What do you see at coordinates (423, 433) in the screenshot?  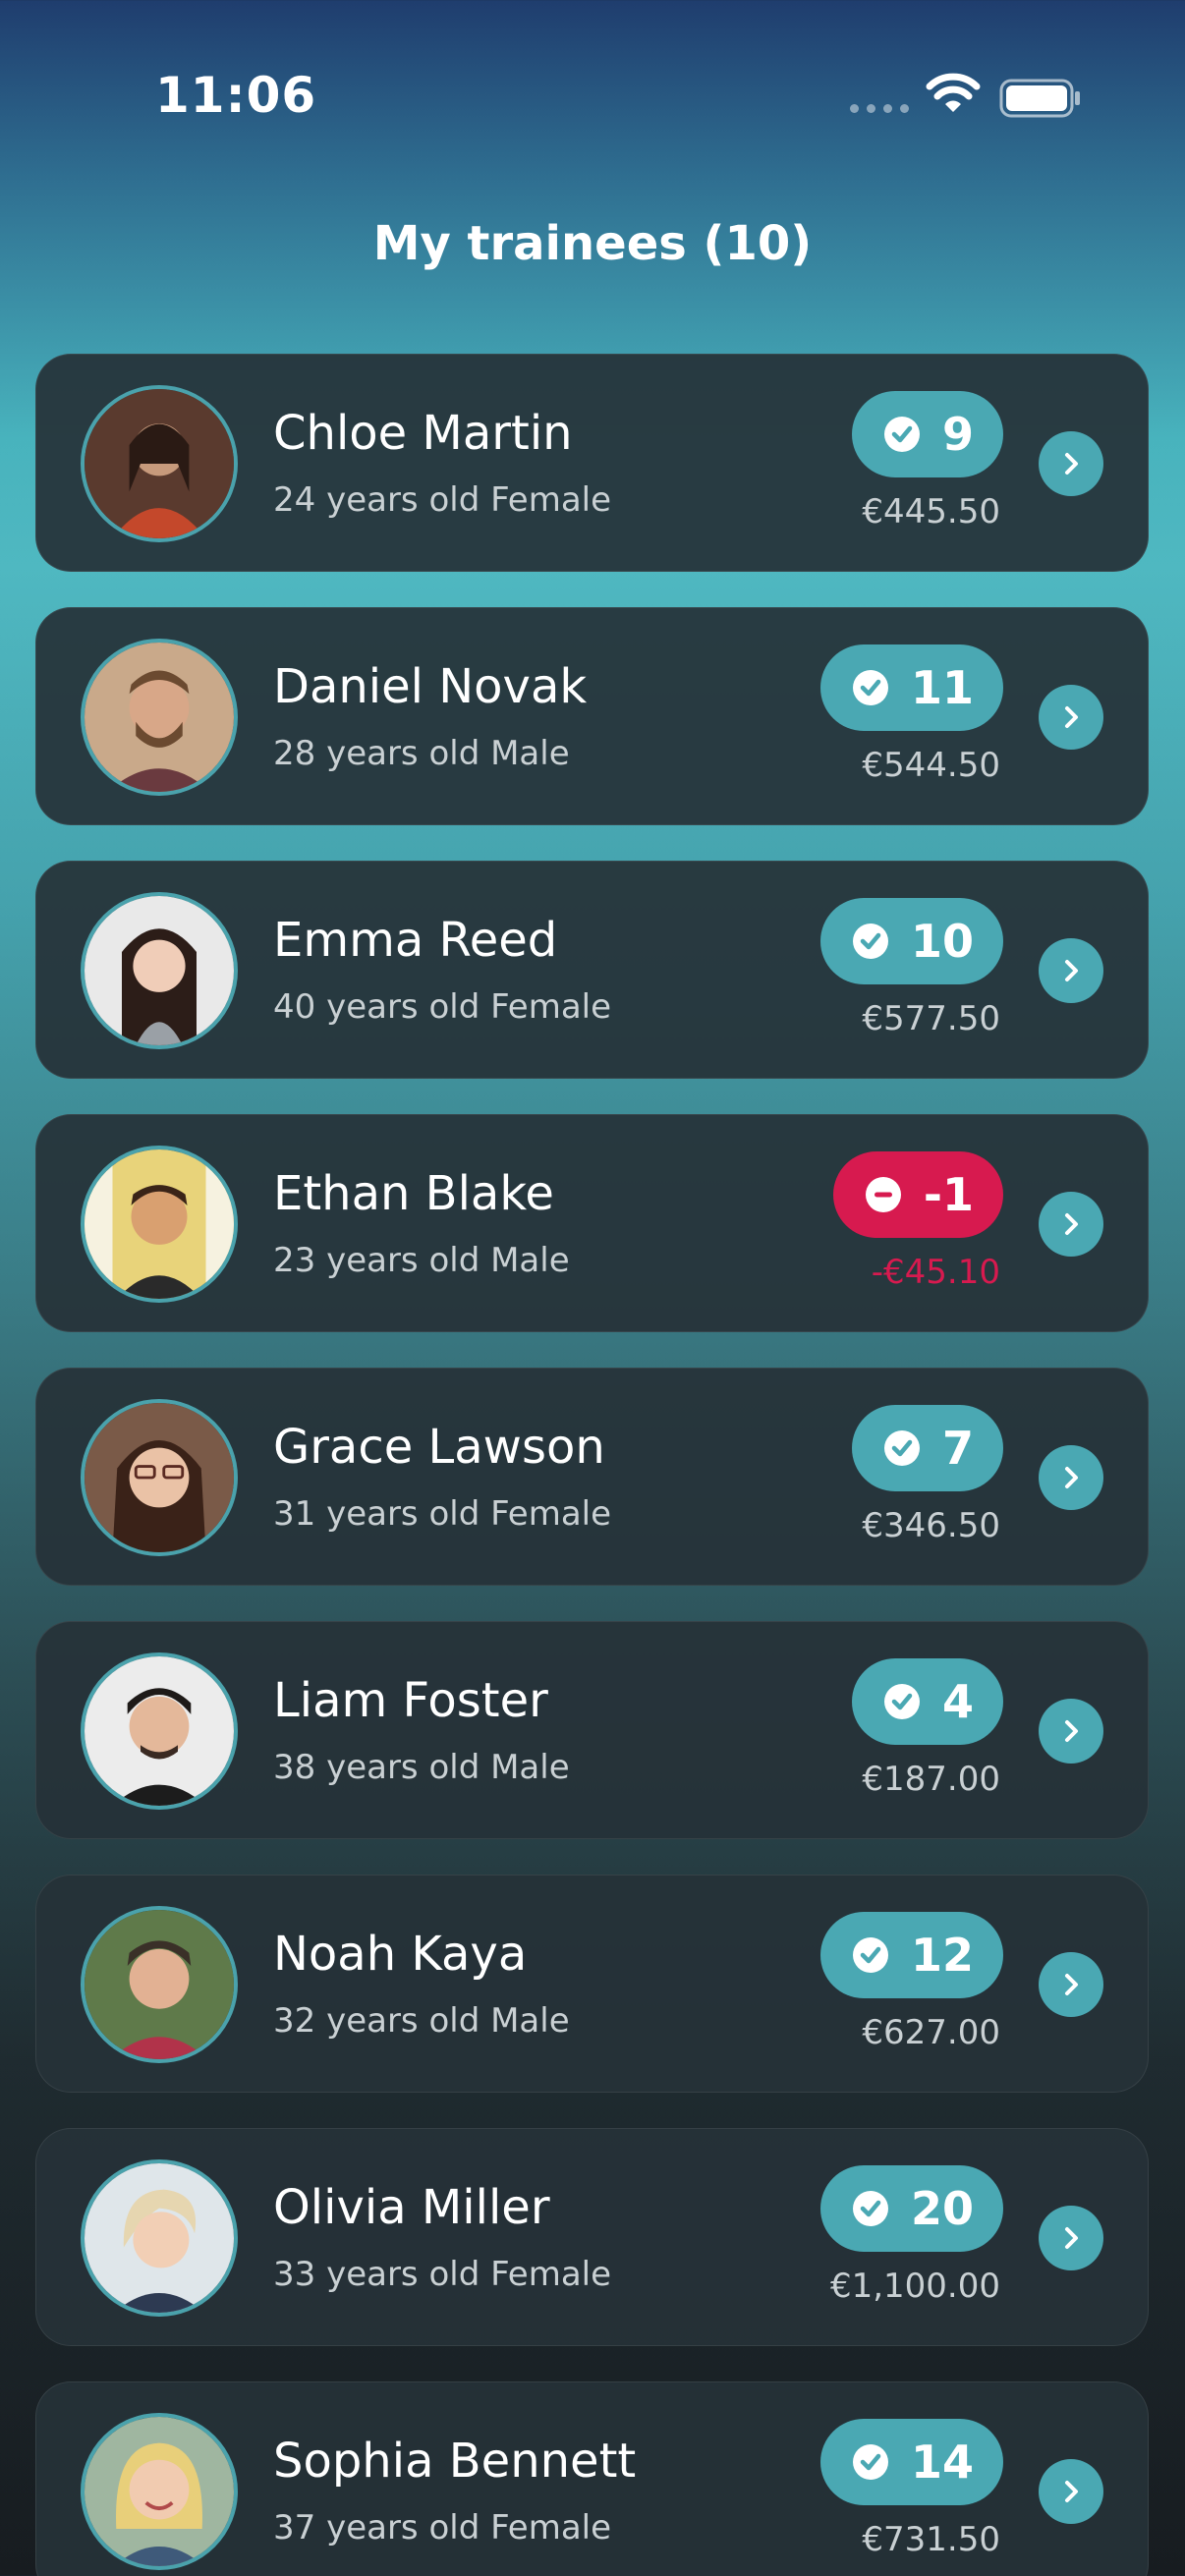 I see `trainee-name: Chloe Martin` at bounding box center [423, 433].